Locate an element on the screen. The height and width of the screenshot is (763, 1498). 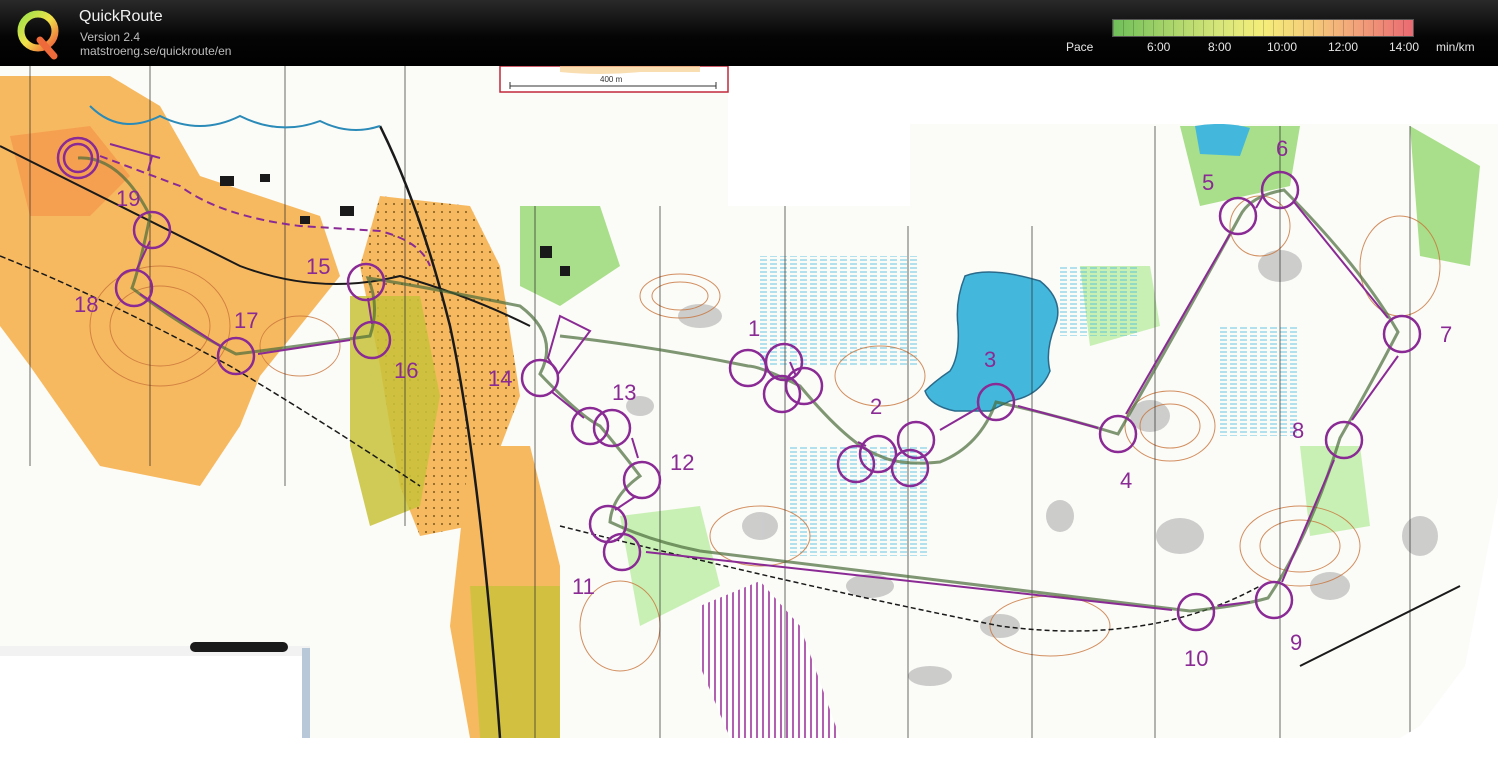
control-label-11: 11 is located at coordinates (583, 586).